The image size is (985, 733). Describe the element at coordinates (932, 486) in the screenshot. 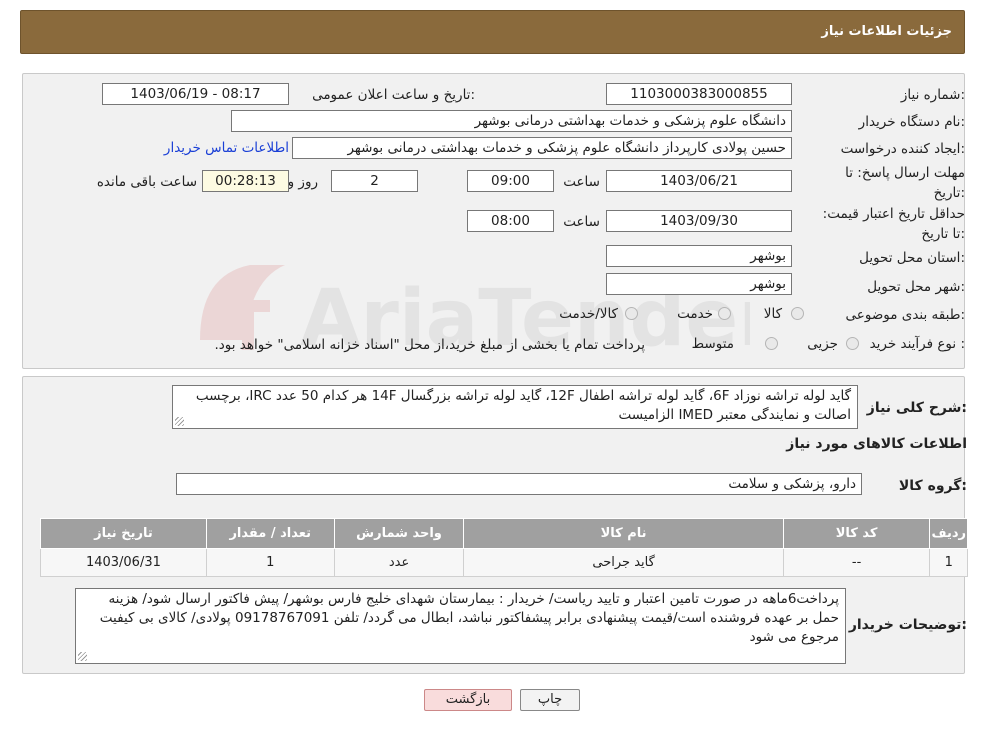

I see `goods-group-label: گروه کالا:` at that location.